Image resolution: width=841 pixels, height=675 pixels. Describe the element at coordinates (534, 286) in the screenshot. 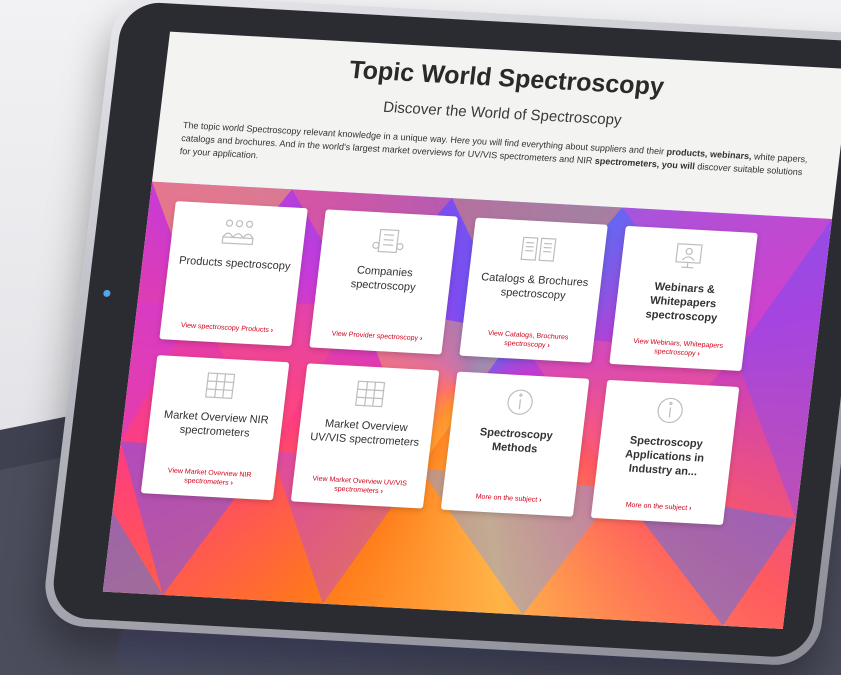

I see `card-title: Catalogs & Brochures spectroscopy` at that location.